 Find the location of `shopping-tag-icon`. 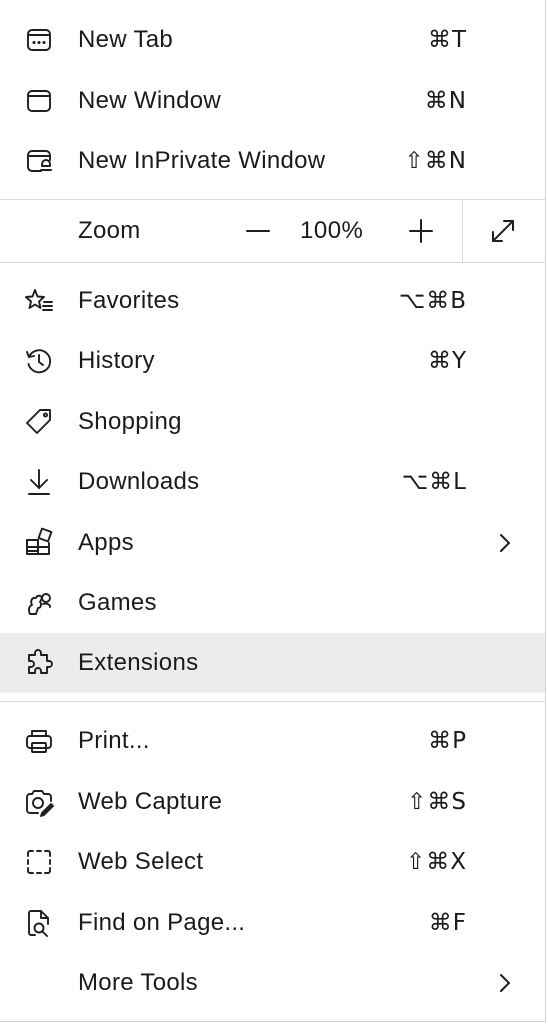

shopping-tag-icon is located at coordinates (39, 422).